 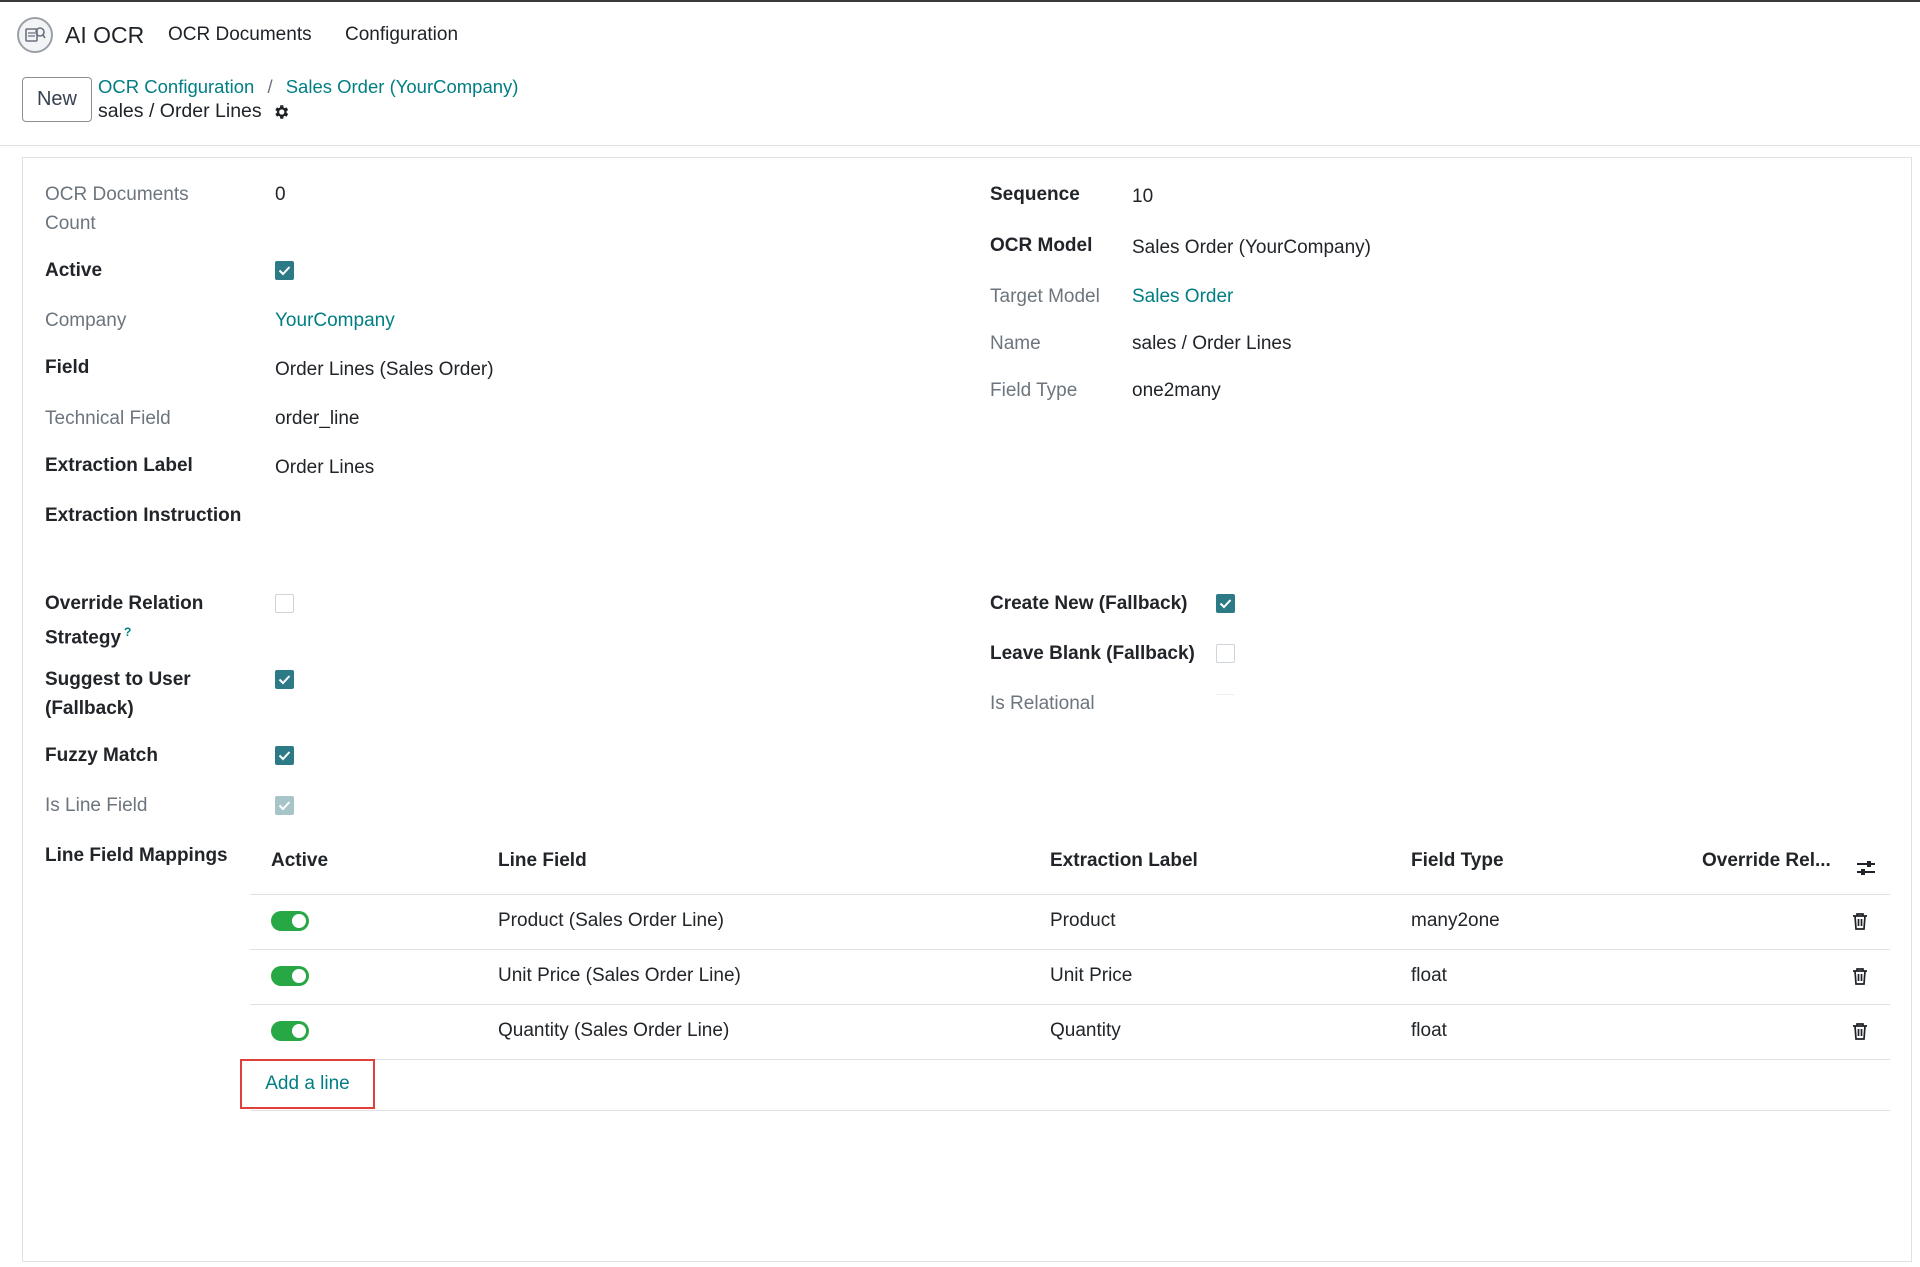 What do you see at coordinates (1041, 245) in the screenshot?
I see `label-ocr-model: OCR Model` at bounding box center [1041, 245].